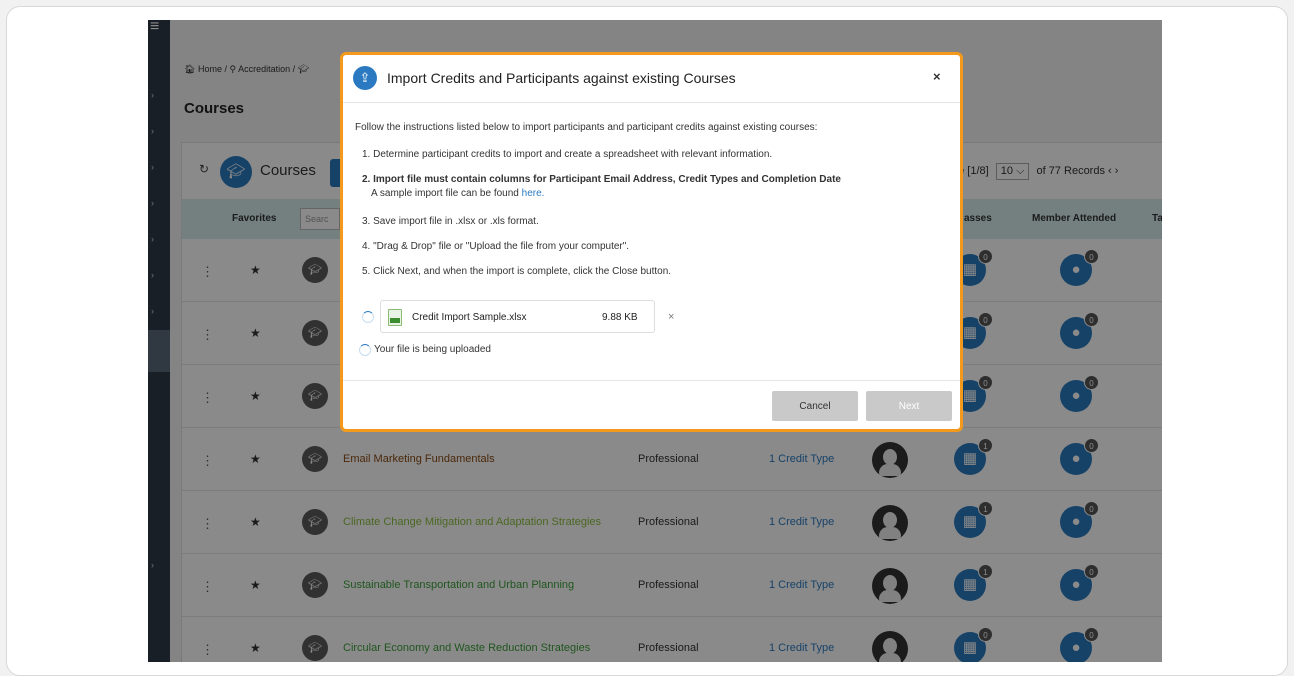 This screenshot has height=676, width=1294. I want to click on file-name: Credit Import Sample.xlsx, so click(469, 317).